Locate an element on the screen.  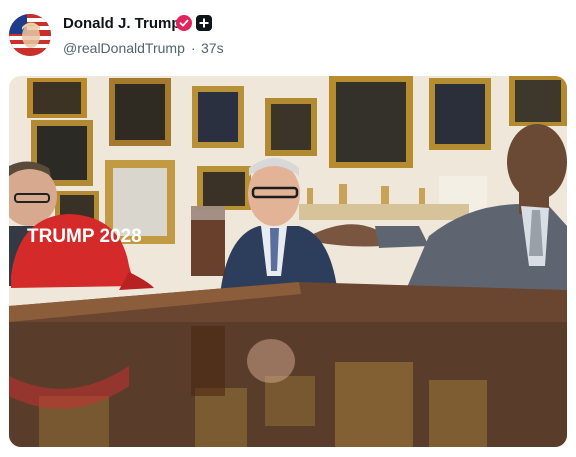
hat-text: TRUMP 2028 is located at coordinates (84, 236).